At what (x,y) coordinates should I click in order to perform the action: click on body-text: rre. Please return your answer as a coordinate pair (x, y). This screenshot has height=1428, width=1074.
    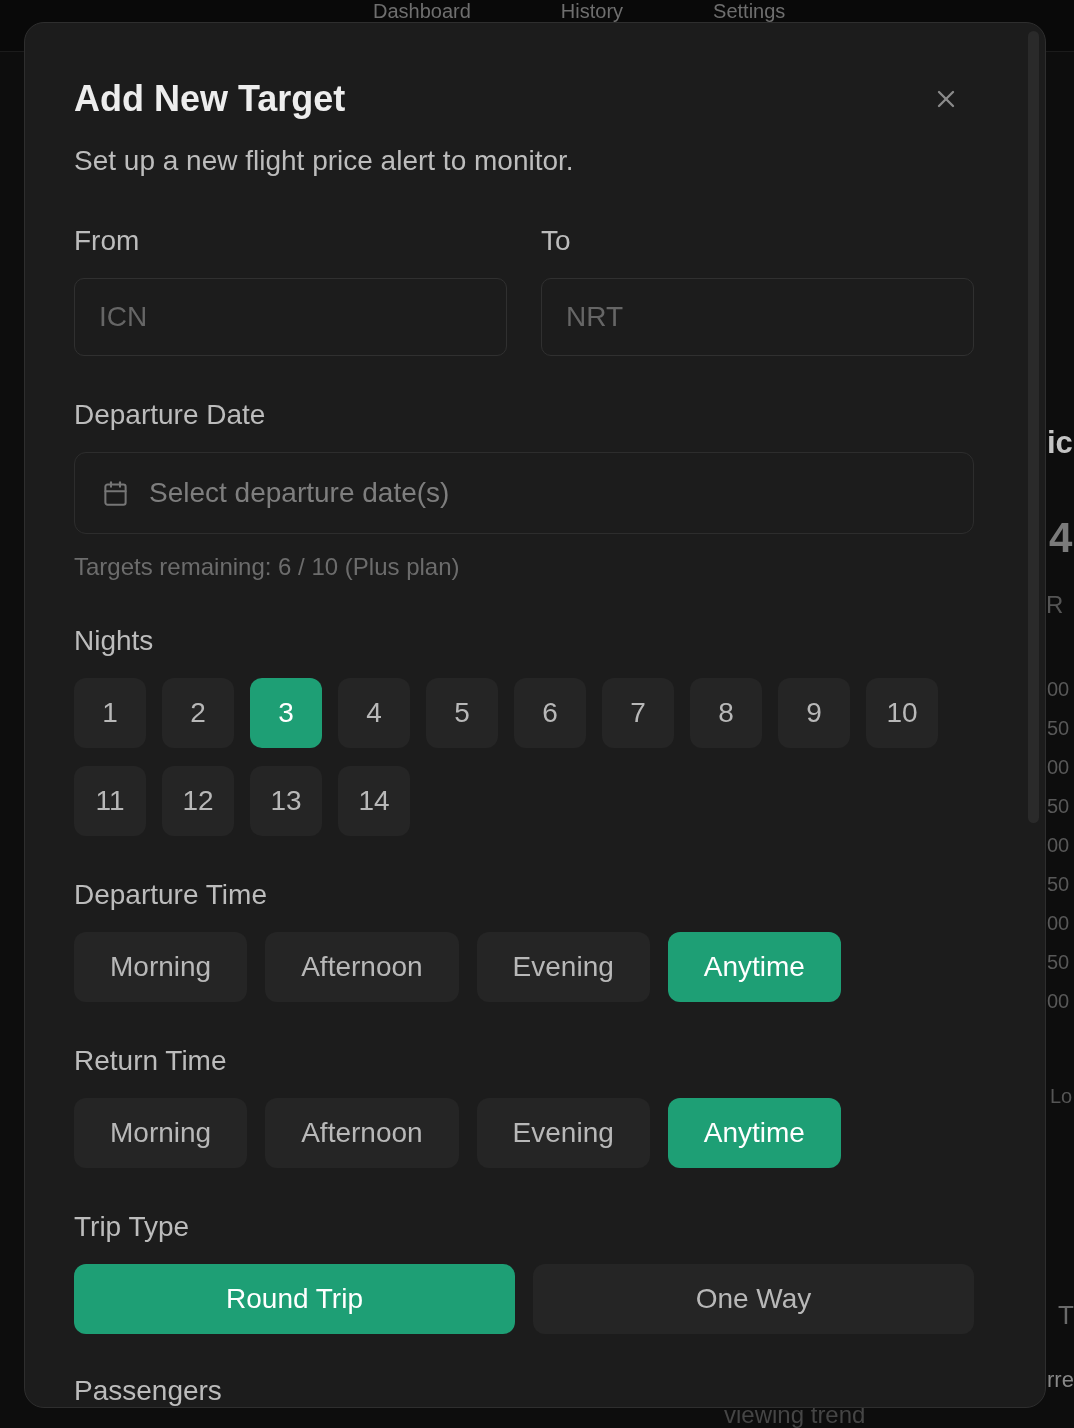
    Looking at the image, I should click on (1060, 1380).